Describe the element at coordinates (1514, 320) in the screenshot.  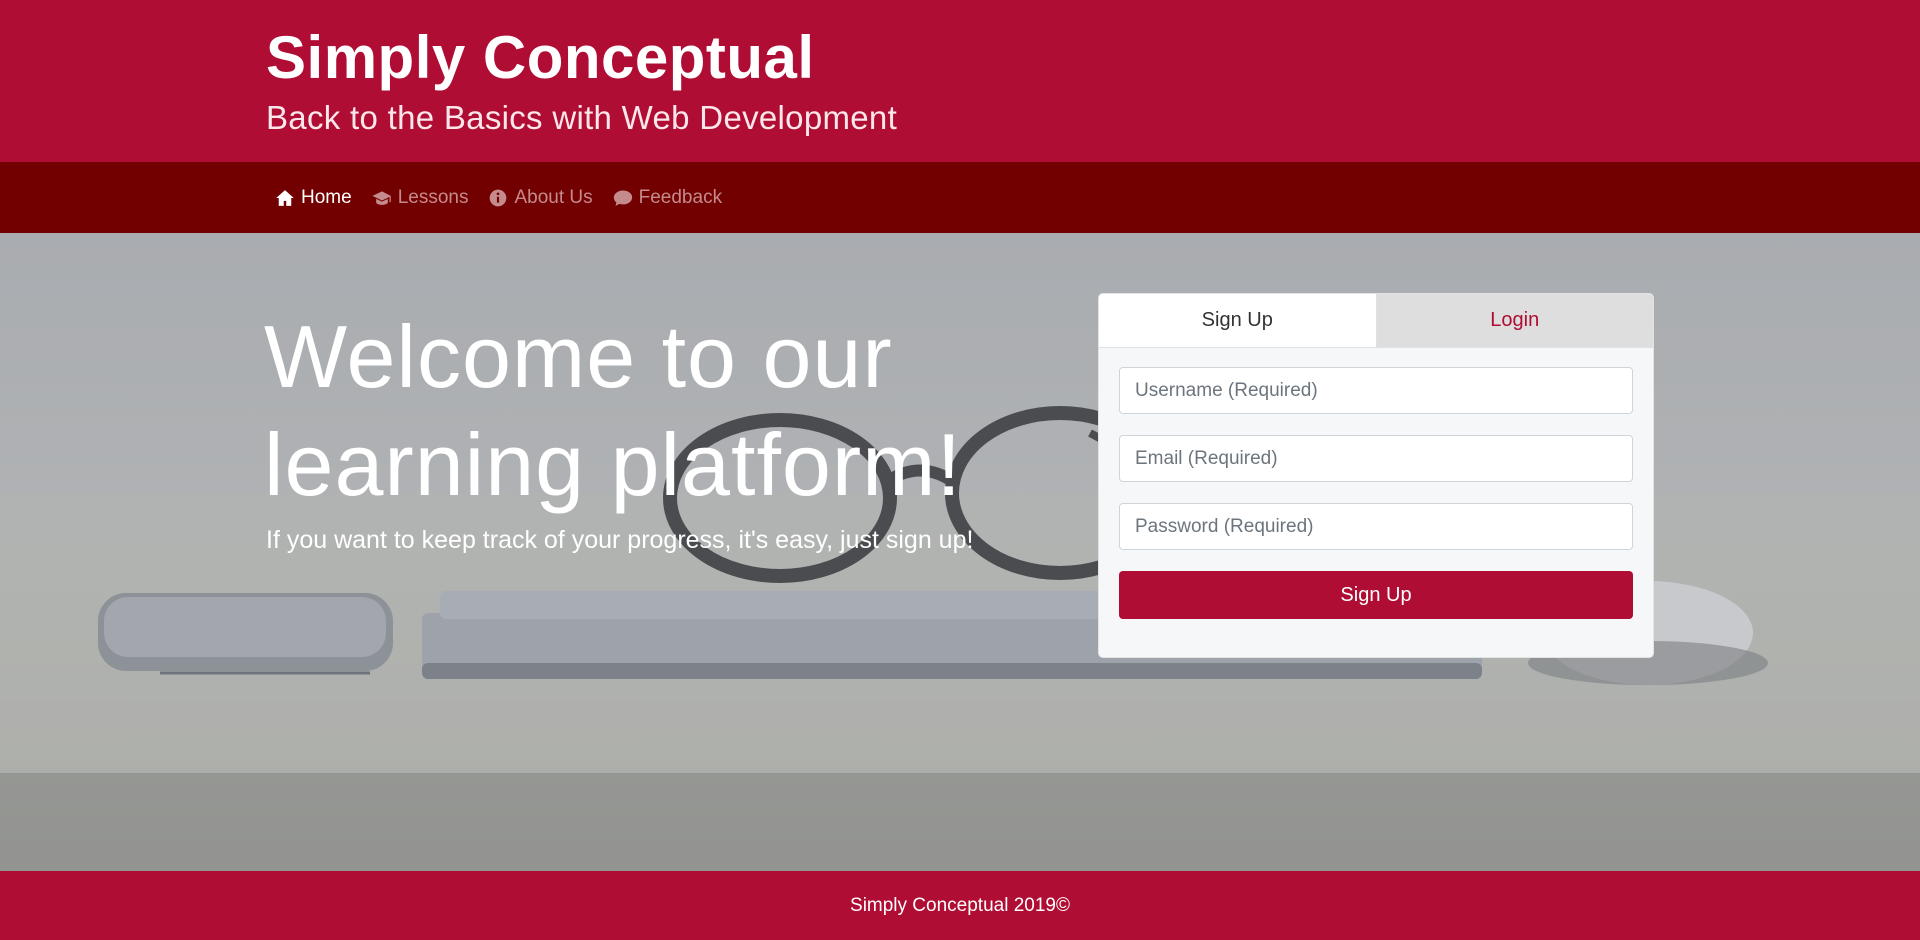
I see `tab-login: Login` at that location.